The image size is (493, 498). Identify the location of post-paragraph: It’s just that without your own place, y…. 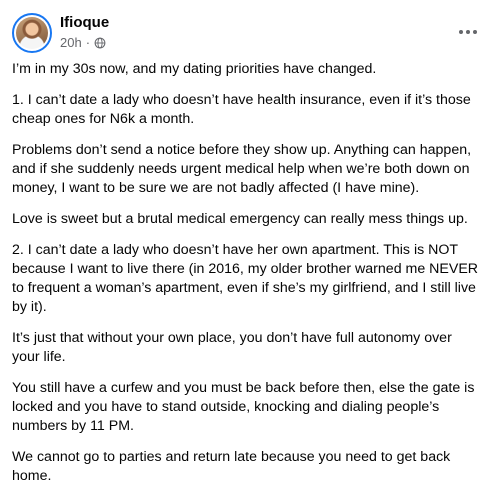
(232, 347).